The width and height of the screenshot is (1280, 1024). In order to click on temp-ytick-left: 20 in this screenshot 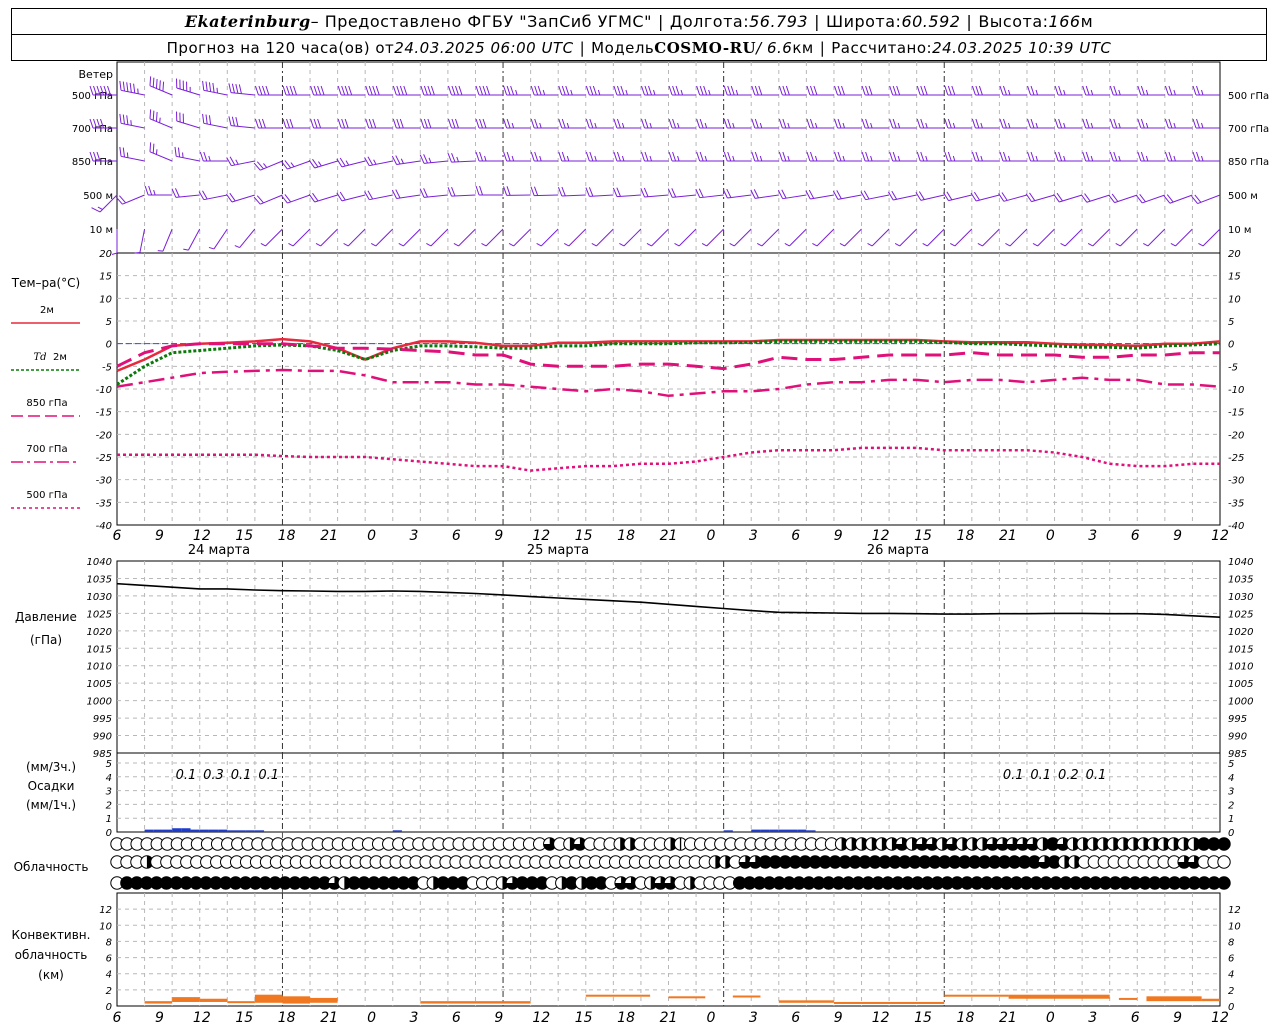, I will do `click(105, 254)`.